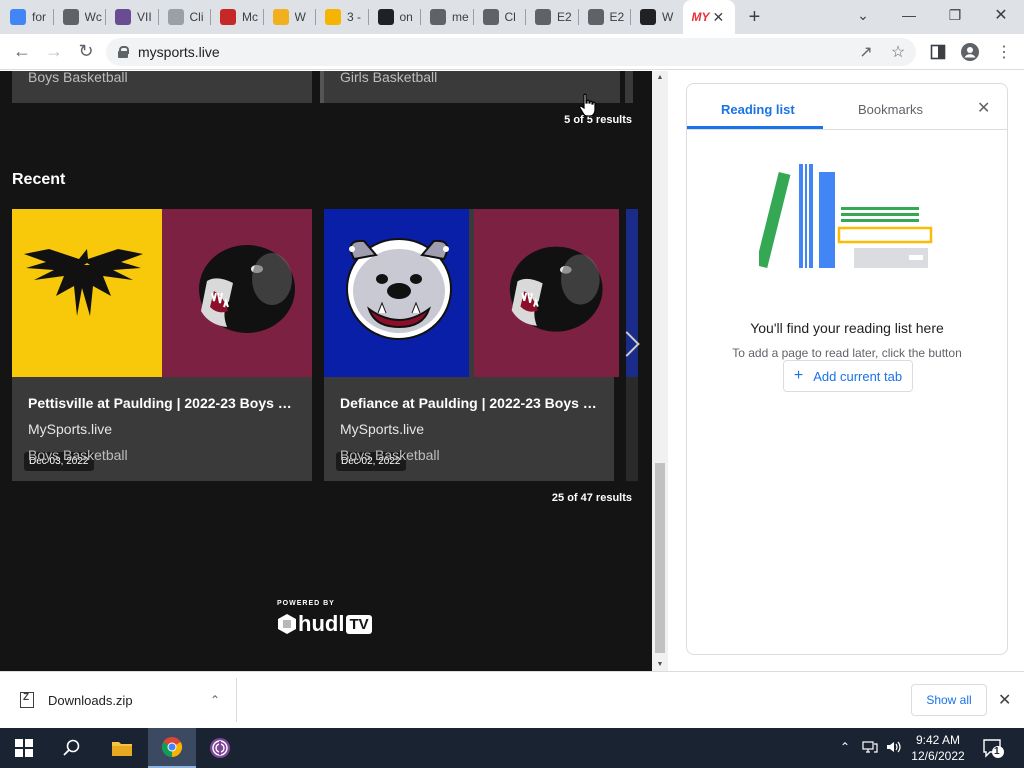 This screenshot has height=768, width=1024. I want to click on tor-taskbar-button, so click(220, 748).